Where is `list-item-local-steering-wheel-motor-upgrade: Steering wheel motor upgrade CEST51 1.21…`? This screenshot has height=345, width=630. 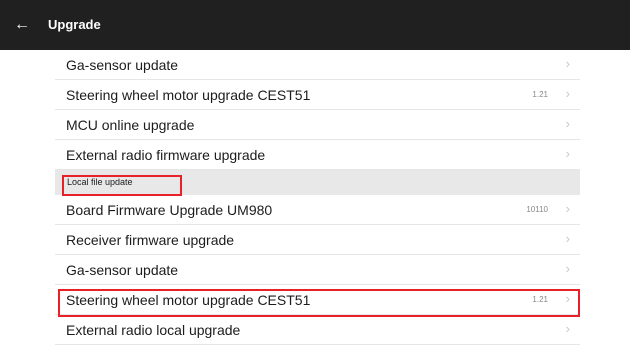
list-item-local-steering-wheel-motor-upgrade: Steering wheel motor upgrade CEST51 1.21… is located at coordinates (317, 300).